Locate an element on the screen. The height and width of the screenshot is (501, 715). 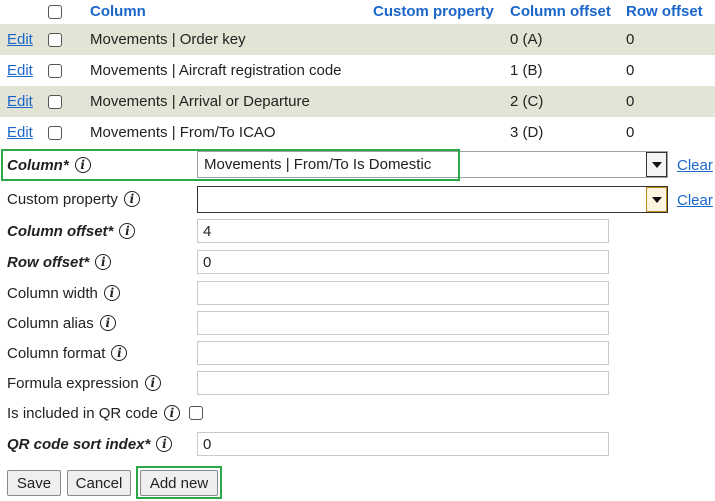
add-new-button: Add new is located at coordinates (179, 483).